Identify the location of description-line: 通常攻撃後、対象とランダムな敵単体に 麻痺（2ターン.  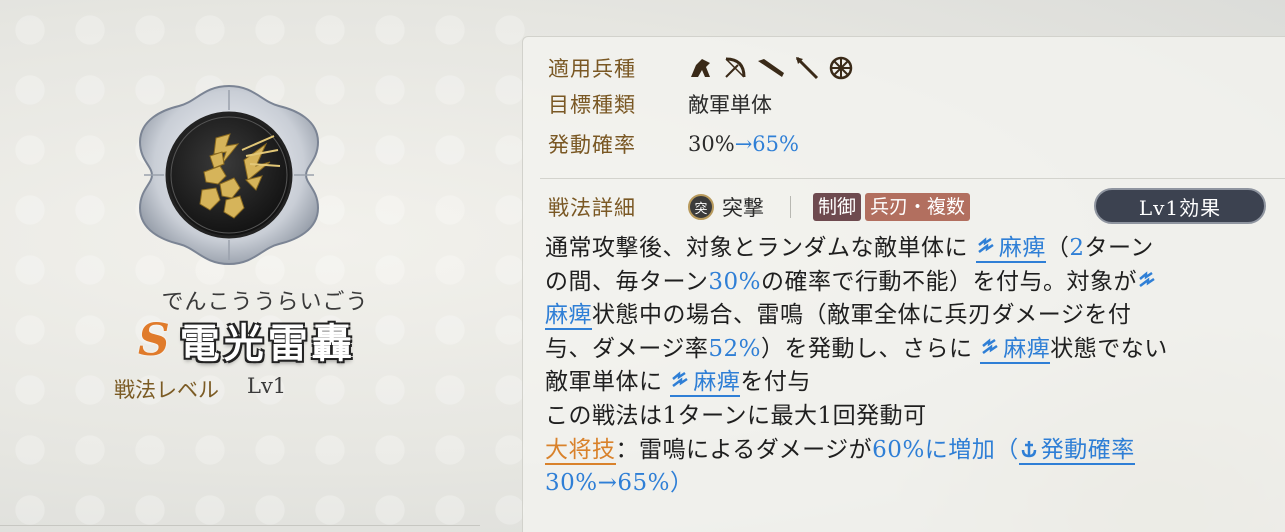
(905, 249).